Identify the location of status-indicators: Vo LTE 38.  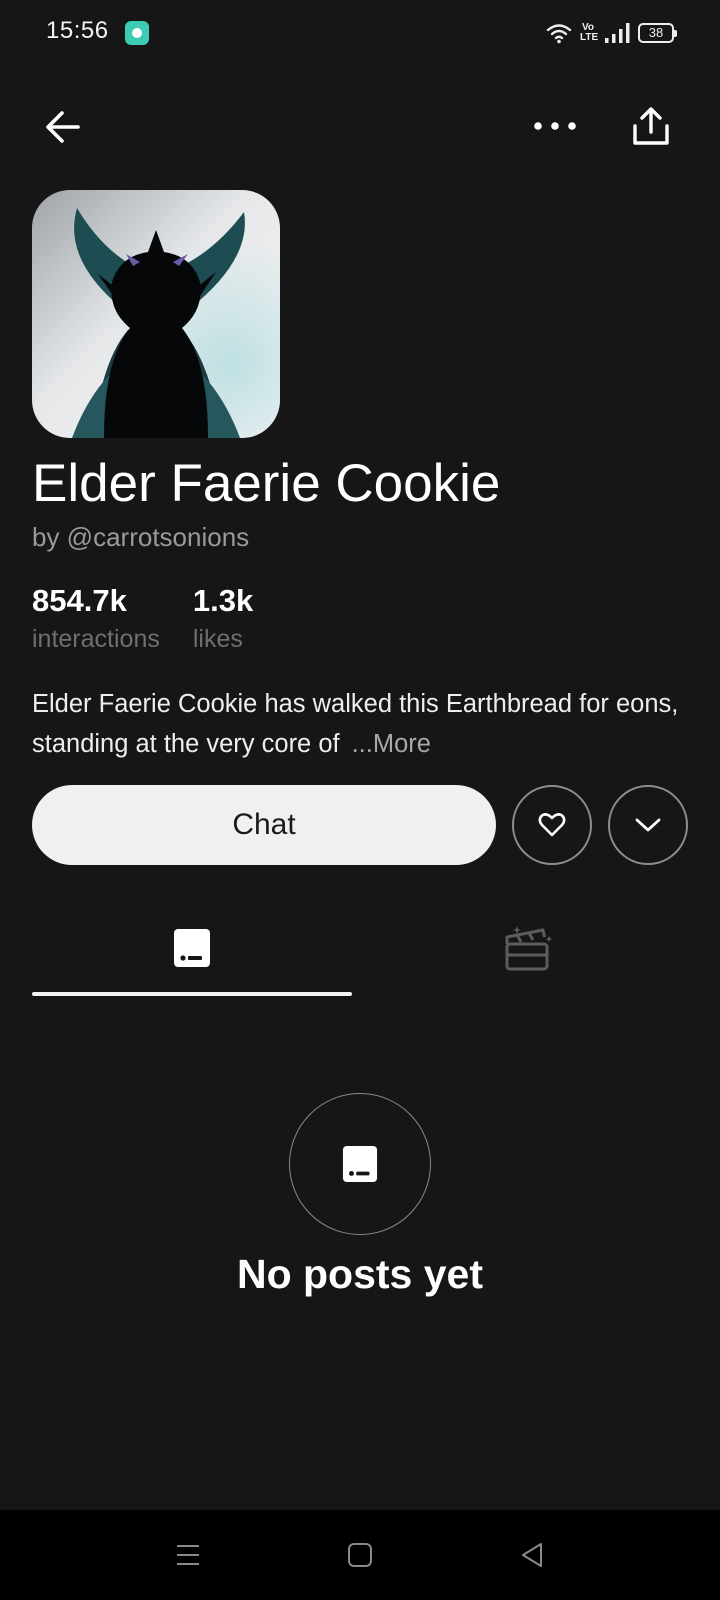
(611, 33).